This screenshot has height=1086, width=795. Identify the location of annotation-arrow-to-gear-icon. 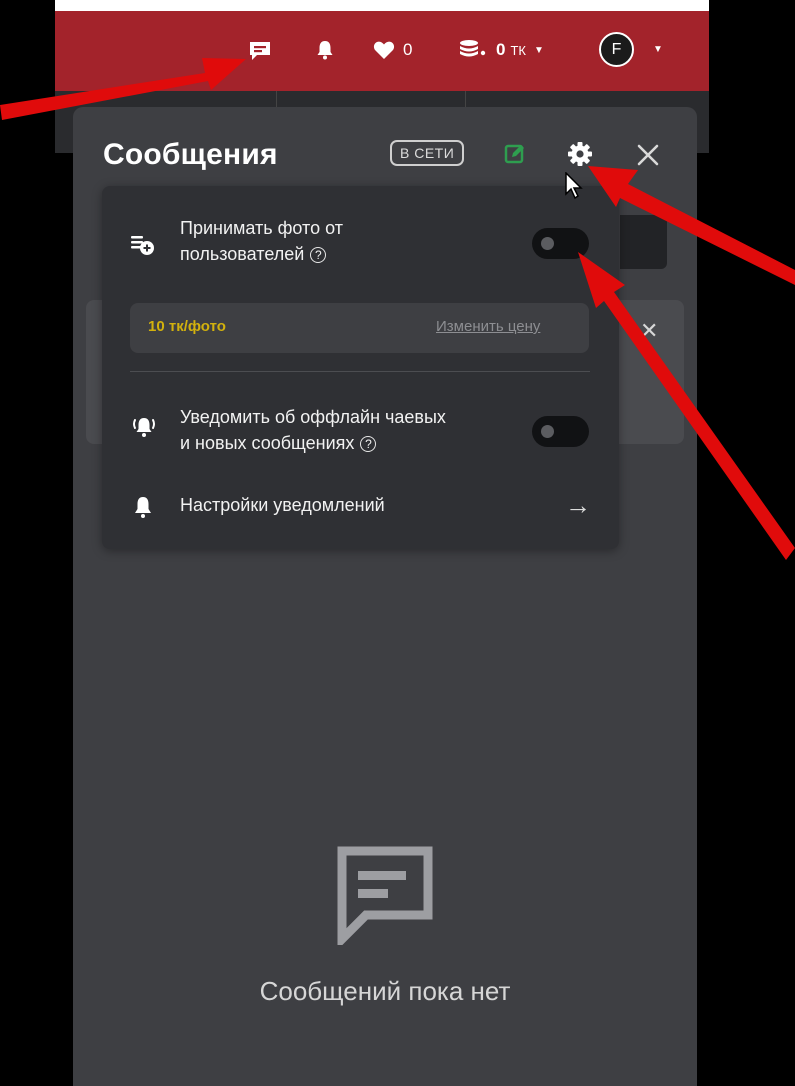
(691, 225).